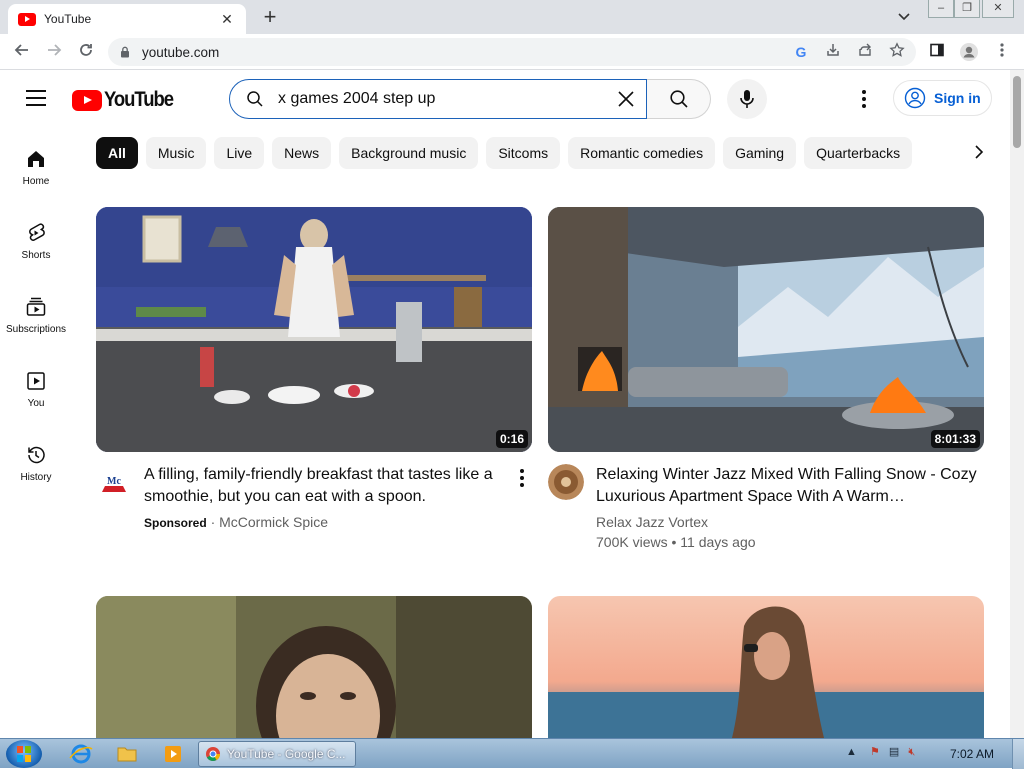 The width and height of the screenshot is (1024, 773). I want to click on sidebar-item-subscriptions: Subscriptions, so click(36, 313).